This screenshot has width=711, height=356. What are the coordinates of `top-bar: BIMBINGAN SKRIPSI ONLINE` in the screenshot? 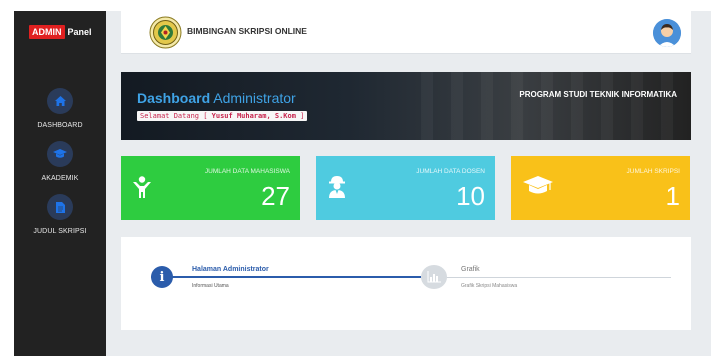 It's located at (406, 32).